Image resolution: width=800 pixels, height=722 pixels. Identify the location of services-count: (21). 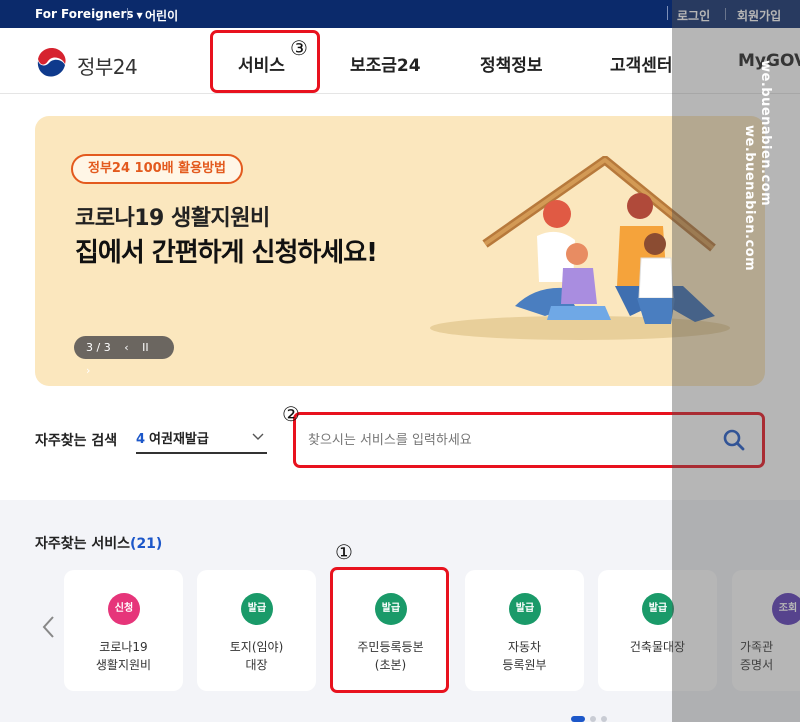
(146, 544).